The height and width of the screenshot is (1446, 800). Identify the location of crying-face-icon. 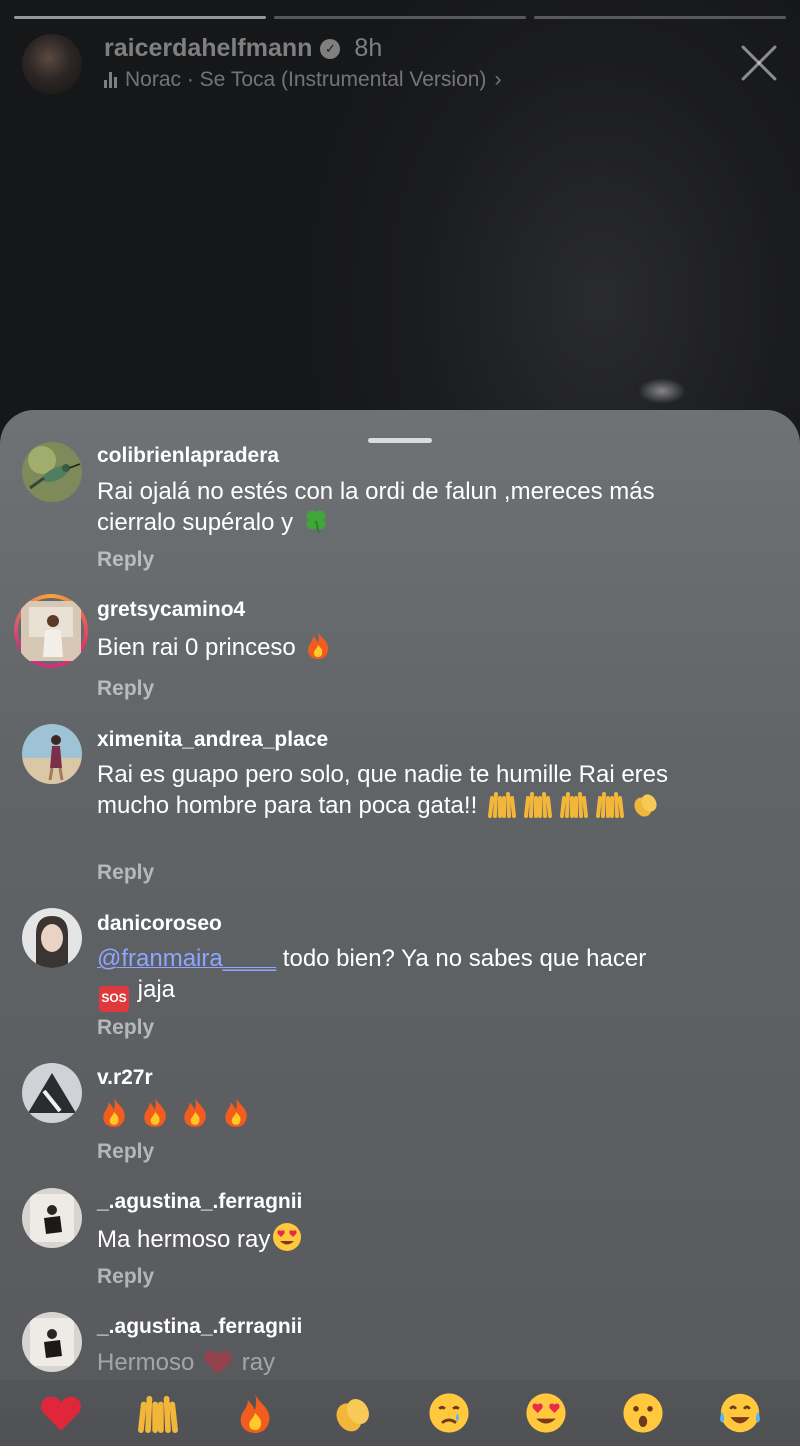
(449, 1413).